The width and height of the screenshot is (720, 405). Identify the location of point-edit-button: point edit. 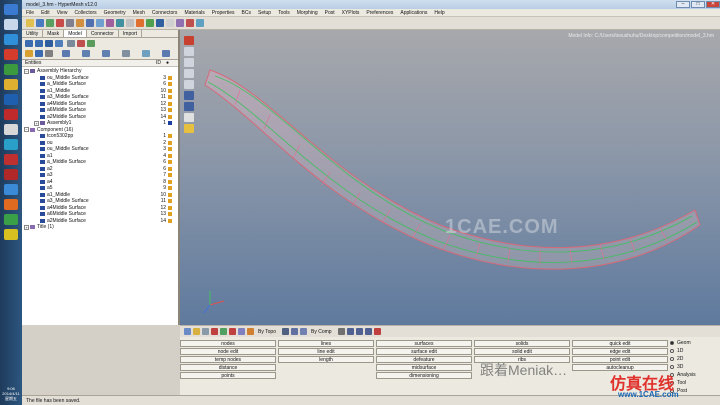
(620, 359).